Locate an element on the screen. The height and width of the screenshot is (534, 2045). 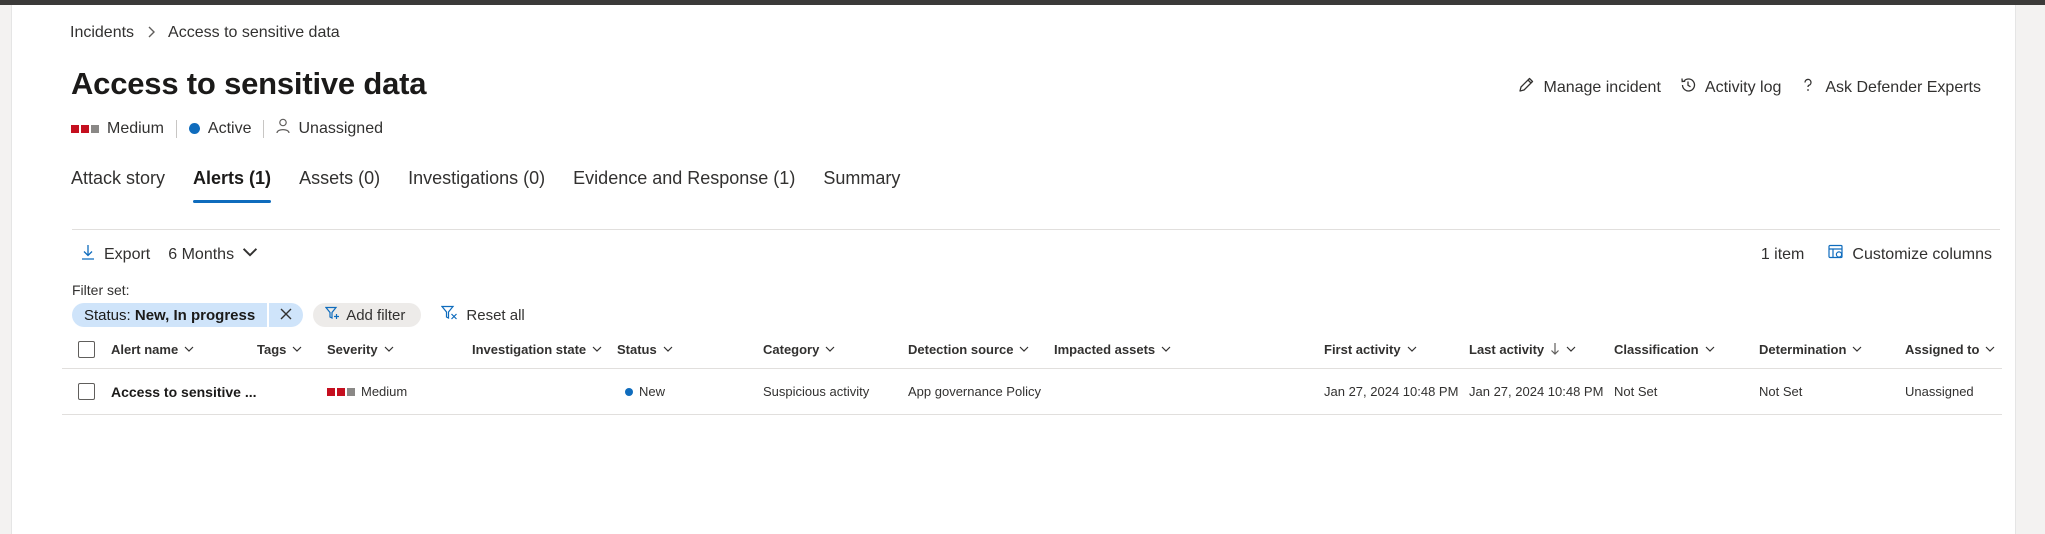
ask-defender-experts-button: Ask Defender Experts is located at coordinates (1890, 87).